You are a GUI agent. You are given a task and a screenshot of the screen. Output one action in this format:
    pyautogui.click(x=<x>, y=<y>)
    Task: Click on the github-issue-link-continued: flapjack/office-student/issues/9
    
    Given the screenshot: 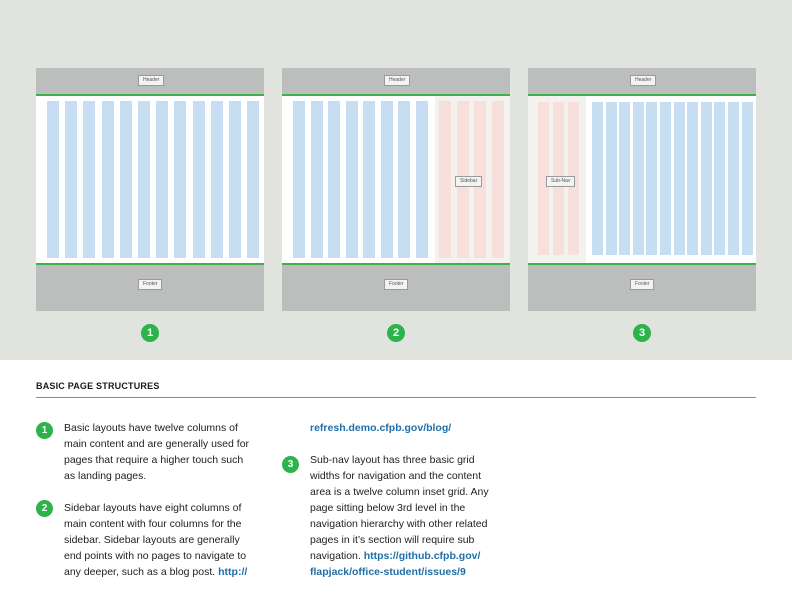 What is the action you would take?
    pyautogui.click(x=399, y=572)
    